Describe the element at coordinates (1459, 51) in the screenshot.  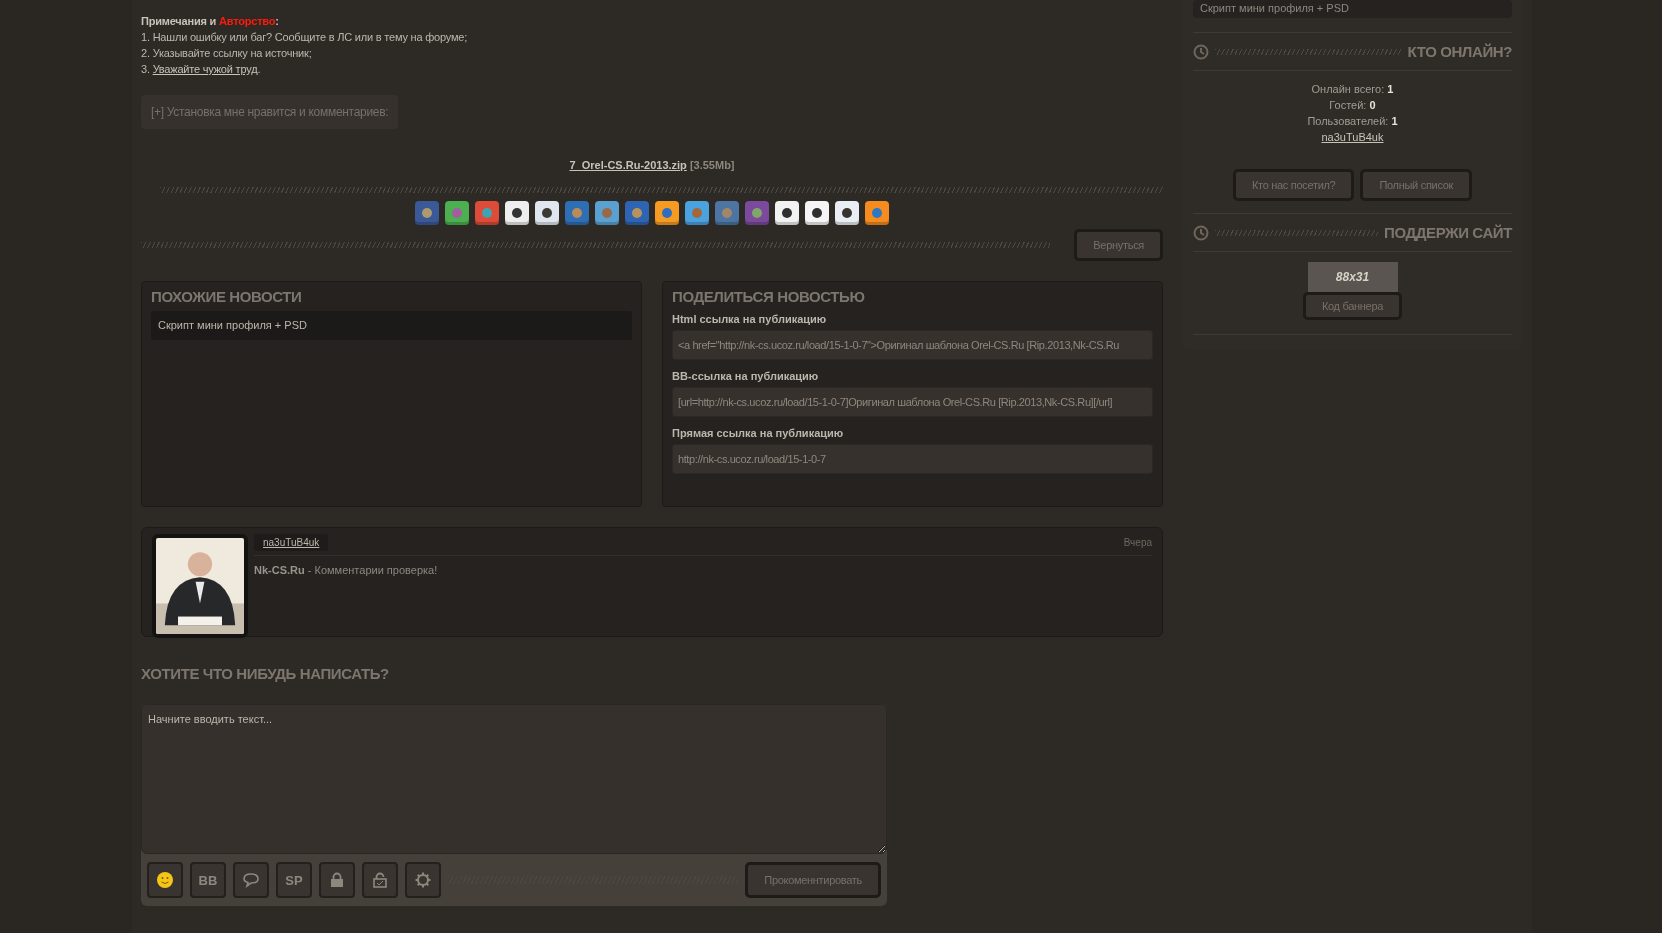
I see `section-title: КТО ОНЛАЙН?` at that location.